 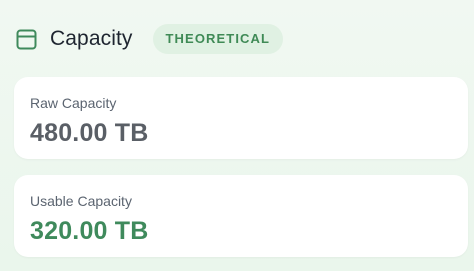 What do you see at coordinates (91, 38) in the screenshot?
I see `page-title: Capacity` at bounding box center [91, 38].